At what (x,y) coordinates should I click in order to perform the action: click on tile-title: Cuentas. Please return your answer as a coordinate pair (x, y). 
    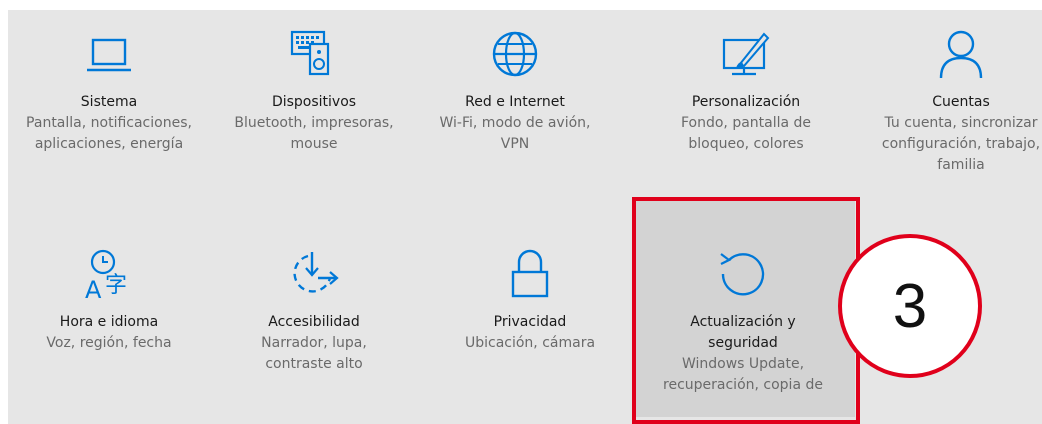
    Looking at the image, I should click on (961, 102).